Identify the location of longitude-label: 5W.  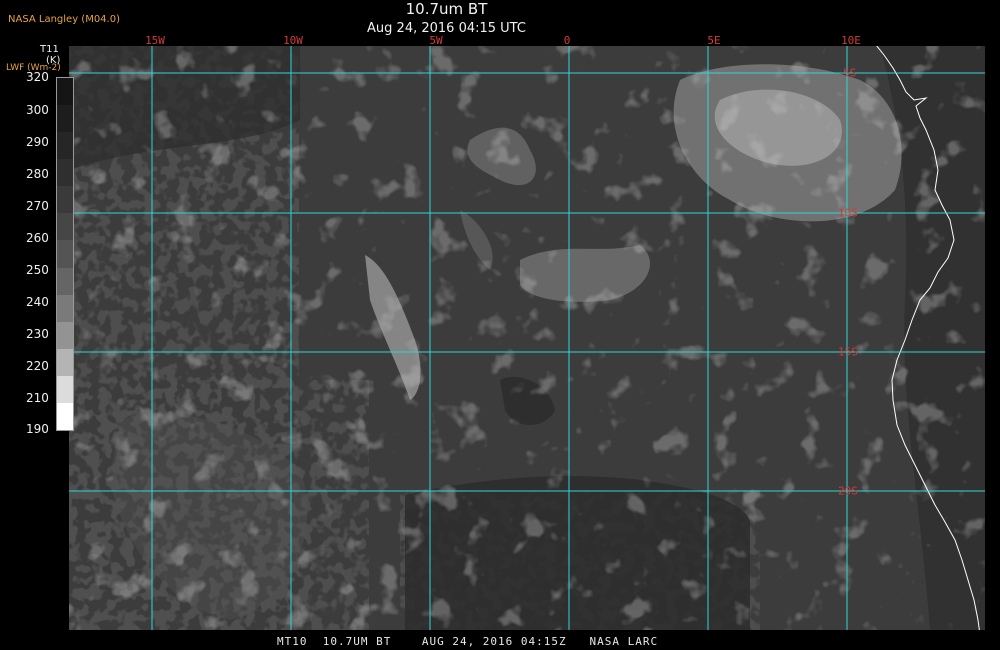
(436, 40).